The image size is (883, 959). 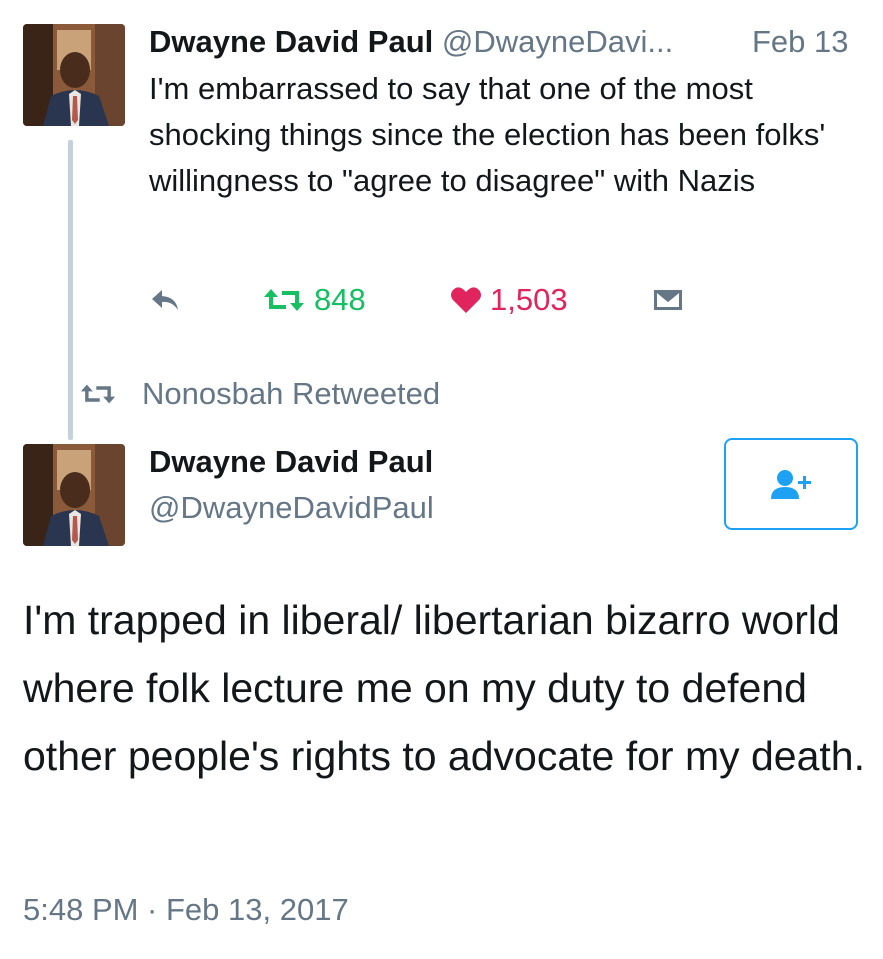 I want to click on reply-icon, so click(x=165, y=300).